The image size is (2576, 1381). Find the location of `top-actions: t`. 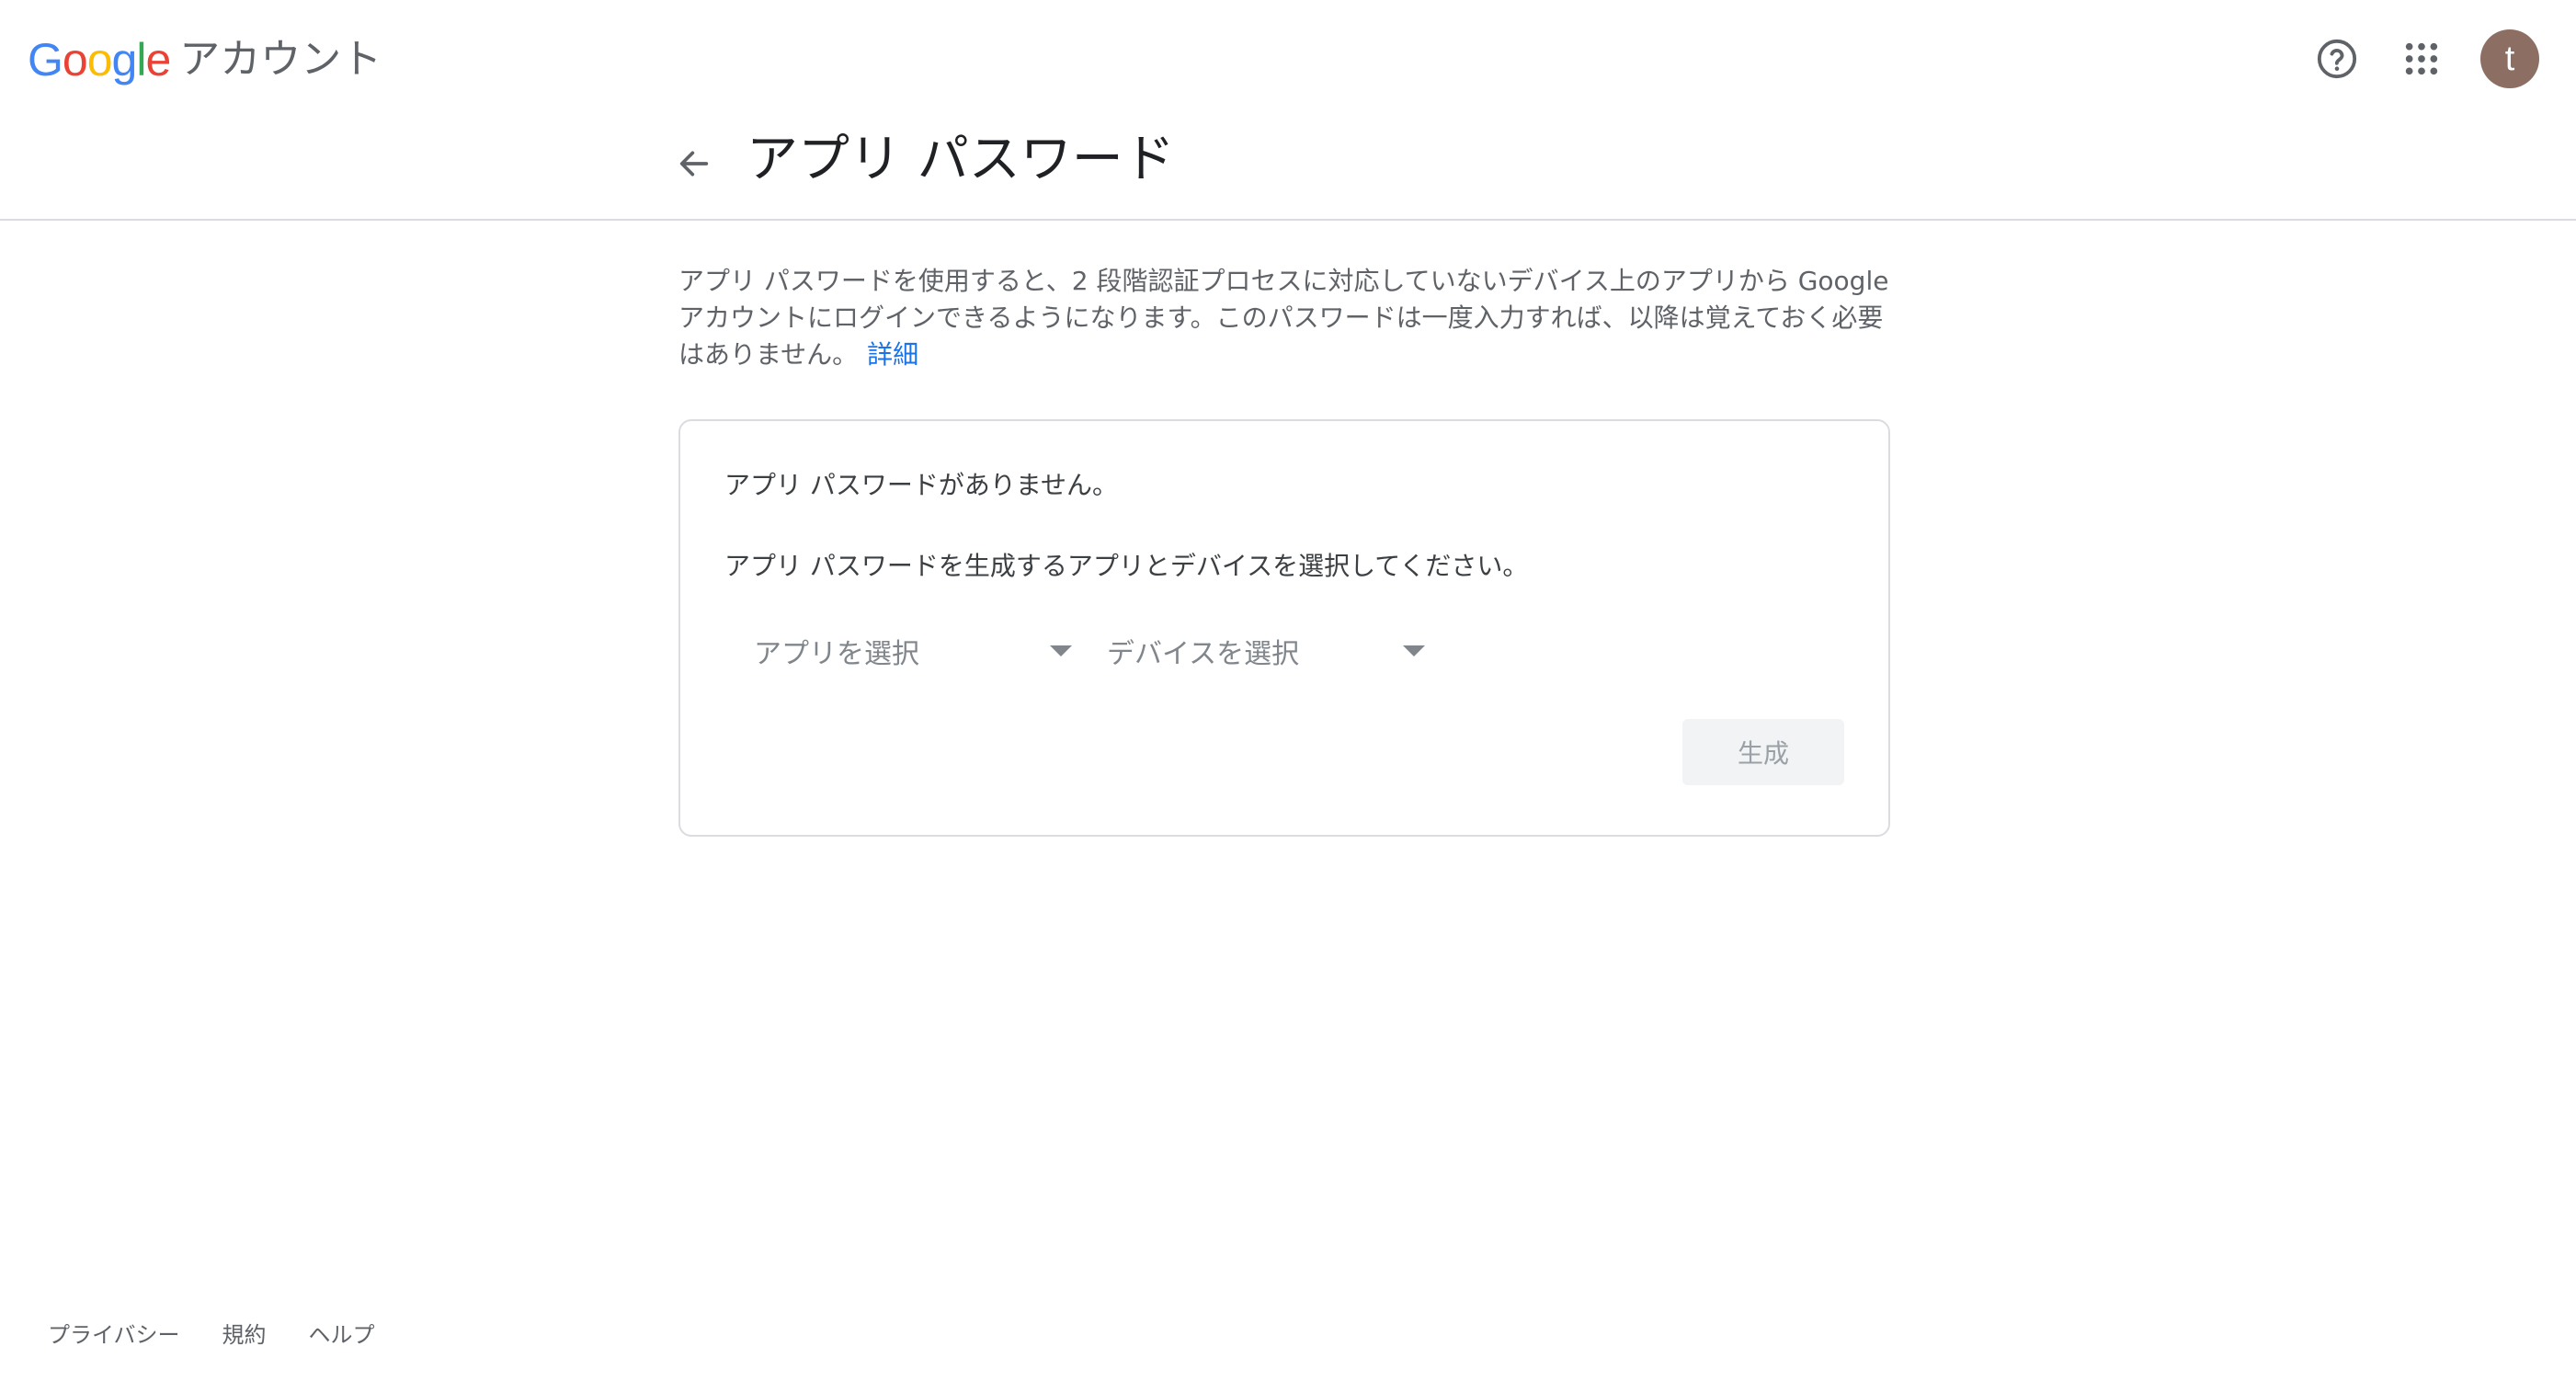

top-actions: t is located at coordinates (2411, 59).